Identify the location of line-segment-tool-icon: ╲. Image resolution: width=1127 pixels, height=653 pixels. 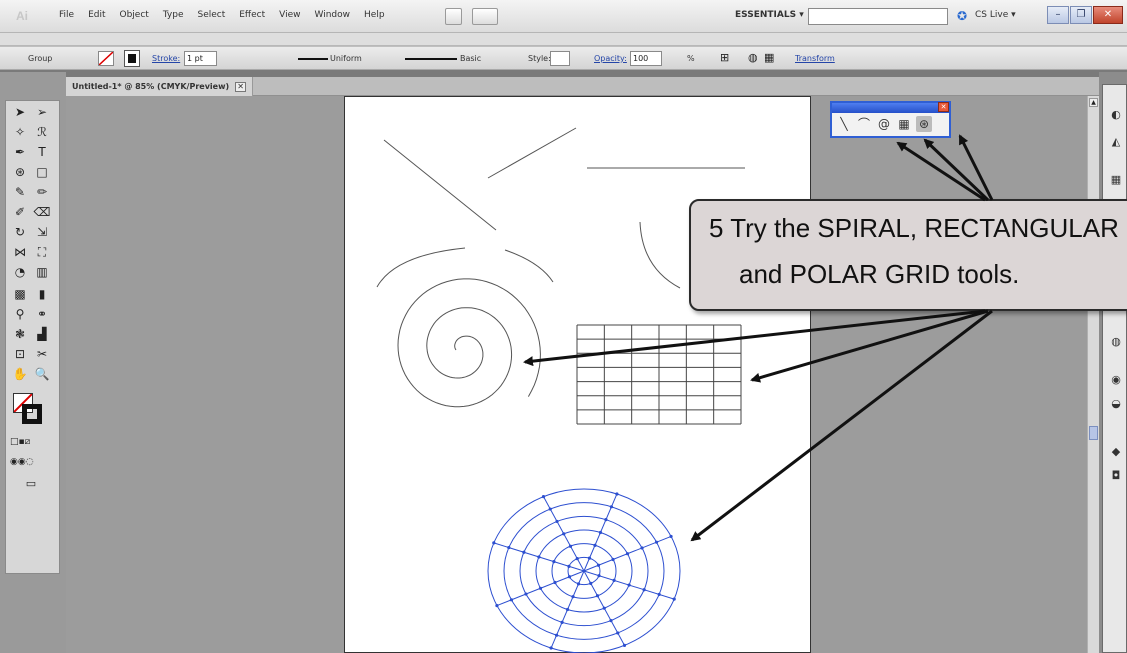
(844, 124).